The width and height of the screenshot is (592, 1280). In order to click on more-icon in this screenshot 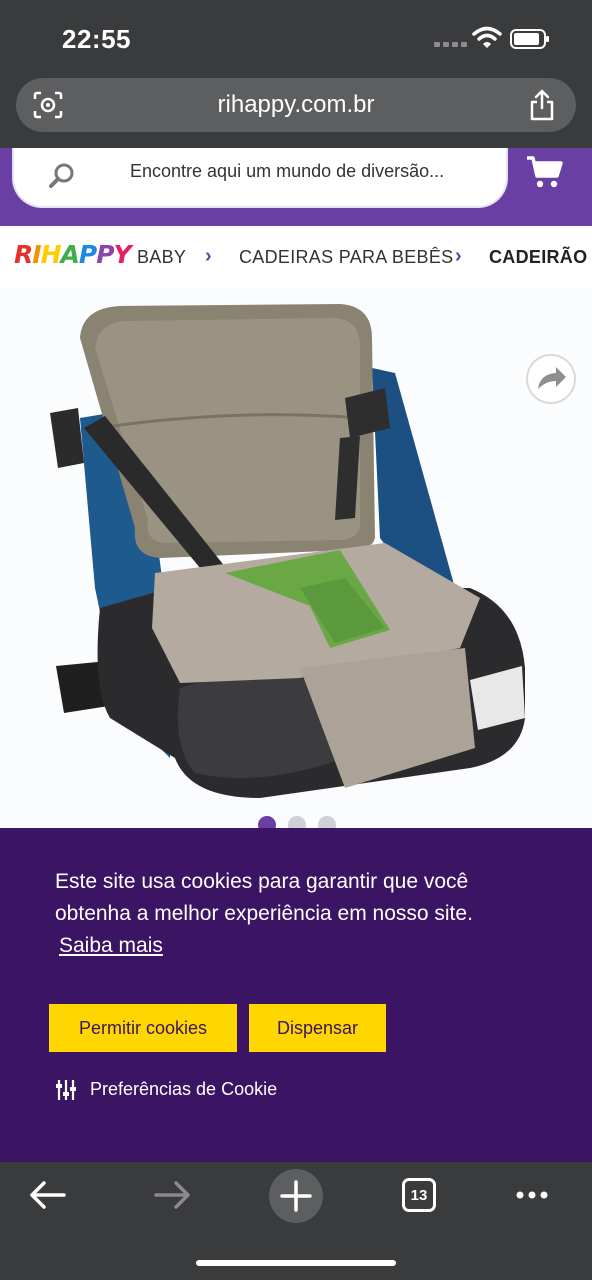, I will do `click(532, 1195)`.